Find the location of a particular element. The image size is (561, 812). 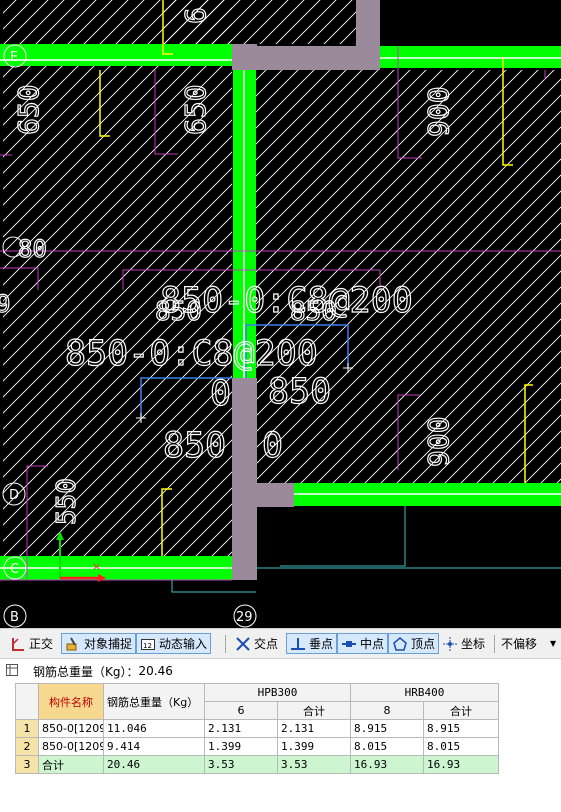

cell-total: 9.414 is located at coordinates (154, 746).